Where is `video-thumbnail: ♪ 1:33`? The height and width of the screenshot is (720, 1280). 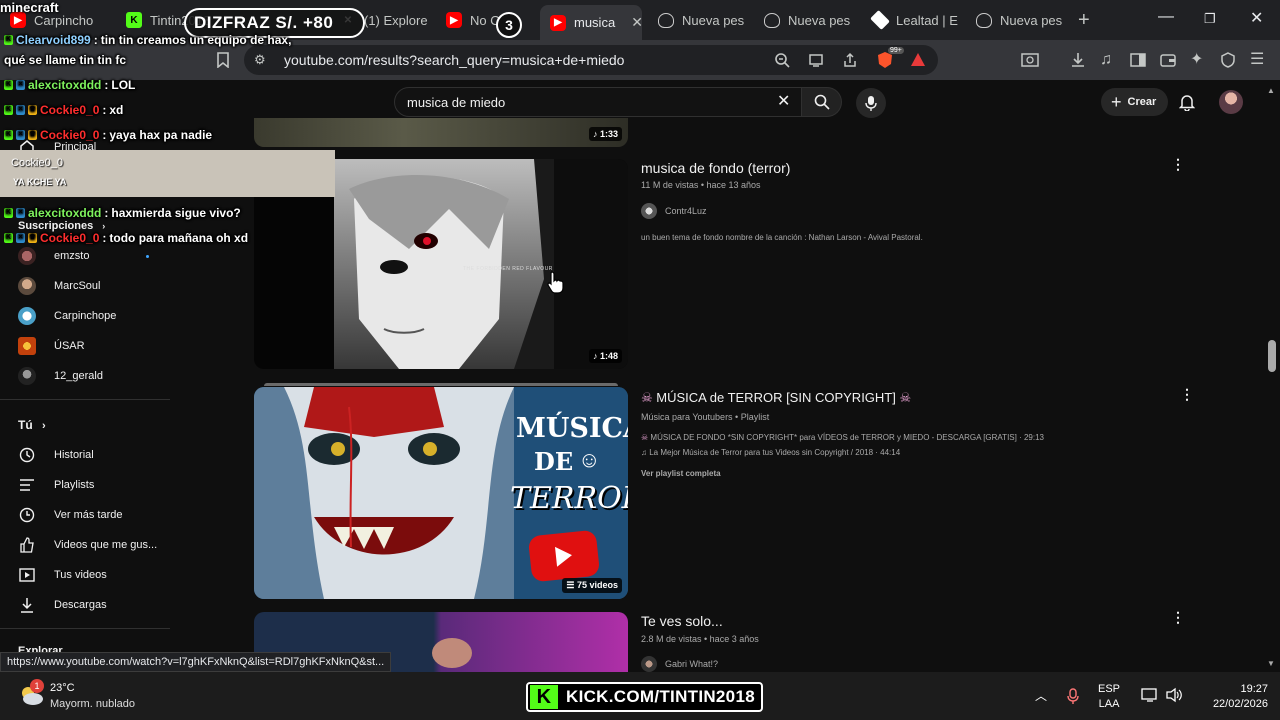 video-thumbnail: ♪ 1:33 is located at coordinates (441, 132).